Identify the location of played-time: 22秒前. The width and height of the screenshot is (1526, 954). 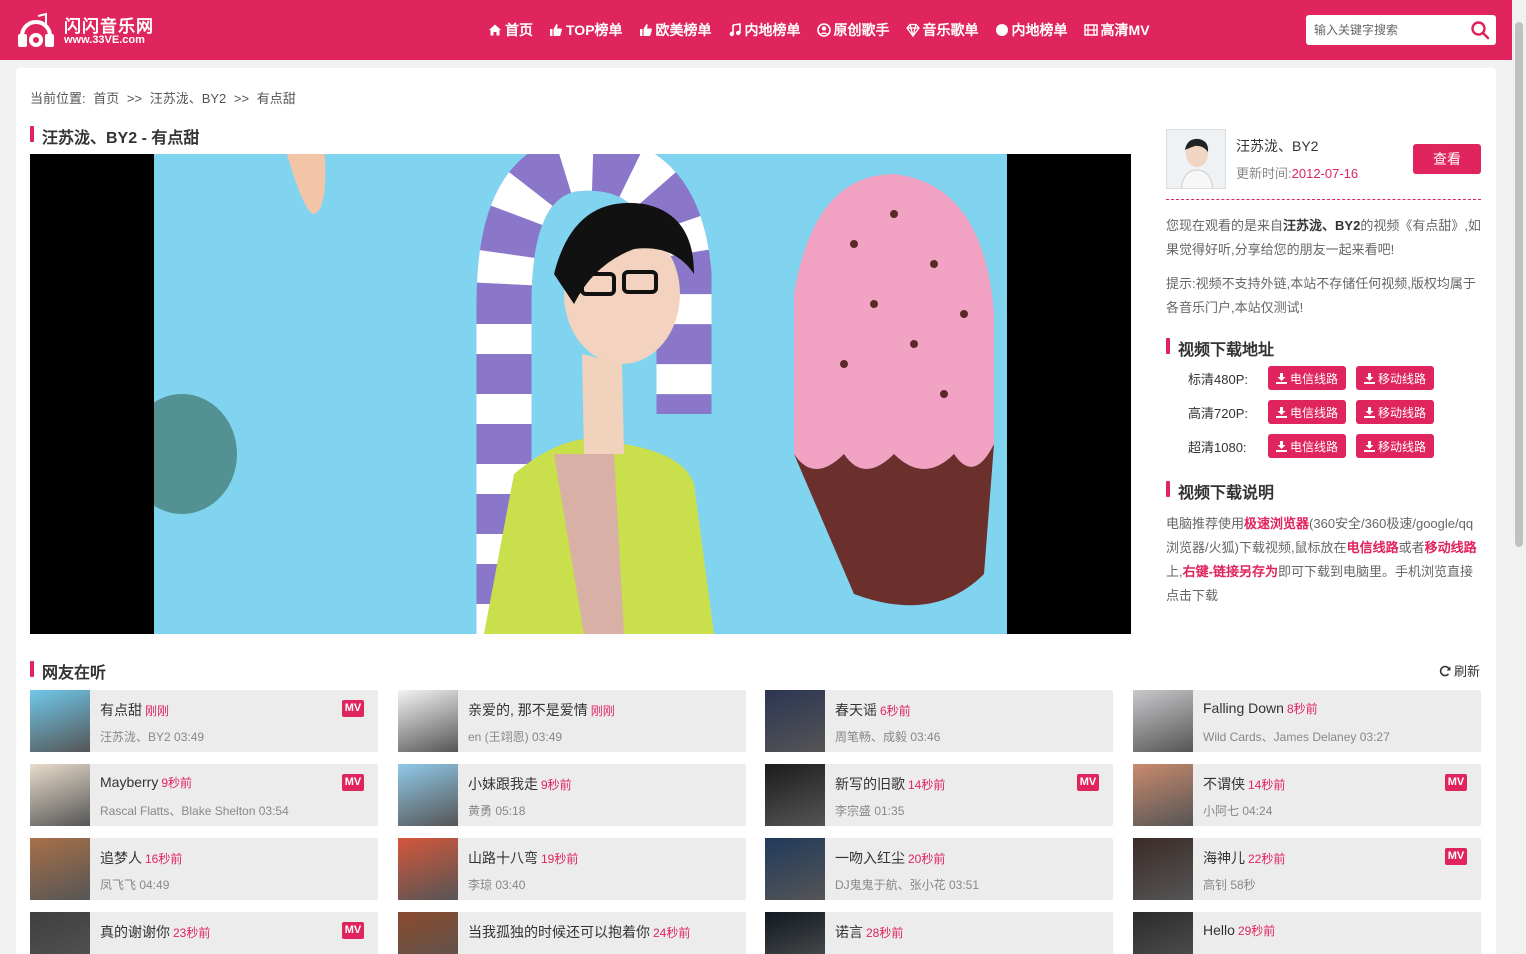
(1267, 859).